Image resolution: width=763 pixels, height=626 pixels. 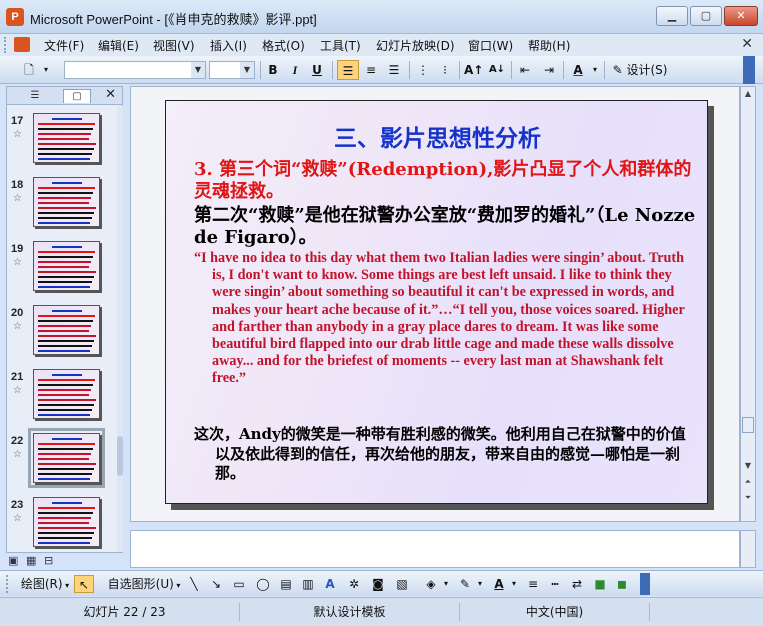 What do you see at coordinates (672, 16) in the screenshot?
I see `minimize-button: ▁` at bounding box center [672, 16].